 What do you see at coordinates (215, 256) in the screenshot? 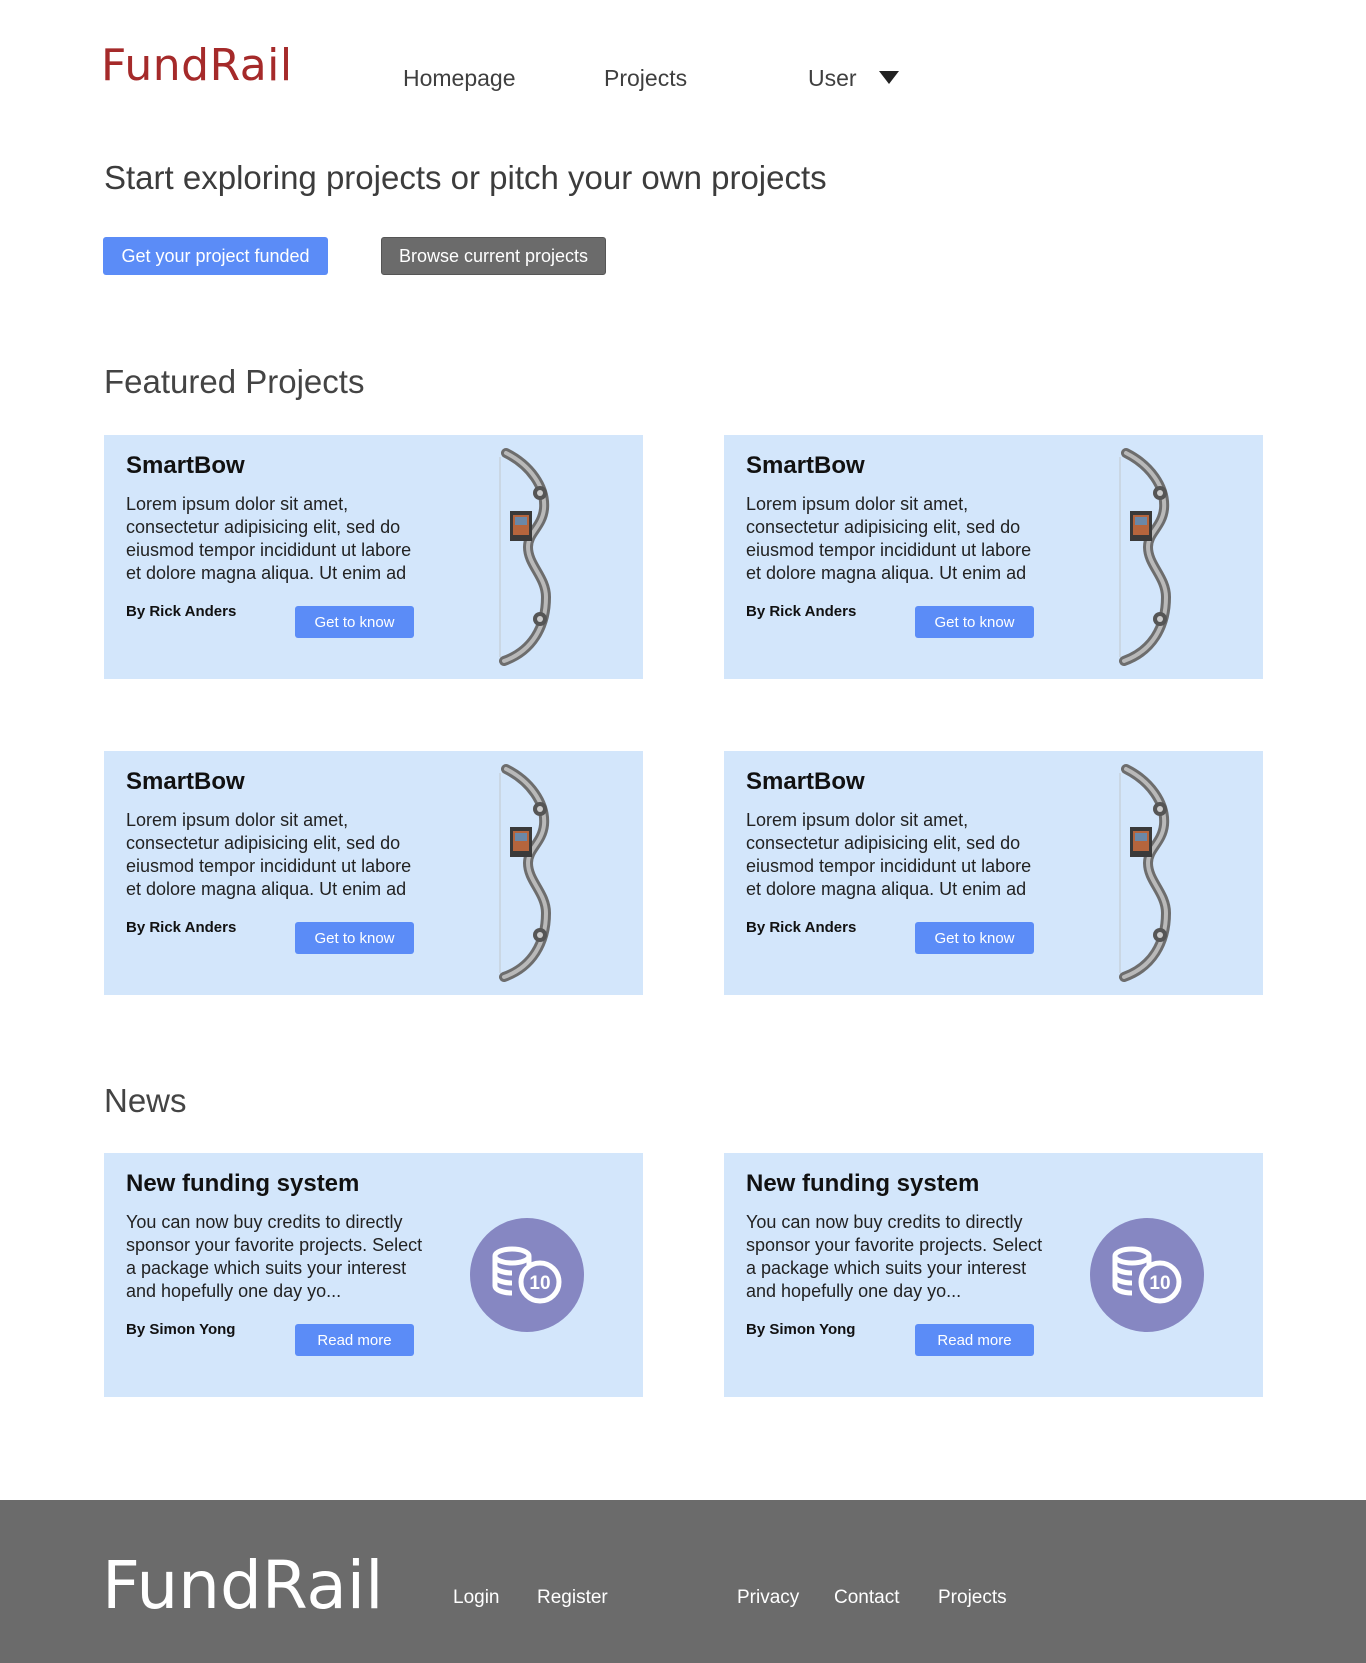
I see `get-funded-button: Get your project funded` at bounding box center [215, 256].